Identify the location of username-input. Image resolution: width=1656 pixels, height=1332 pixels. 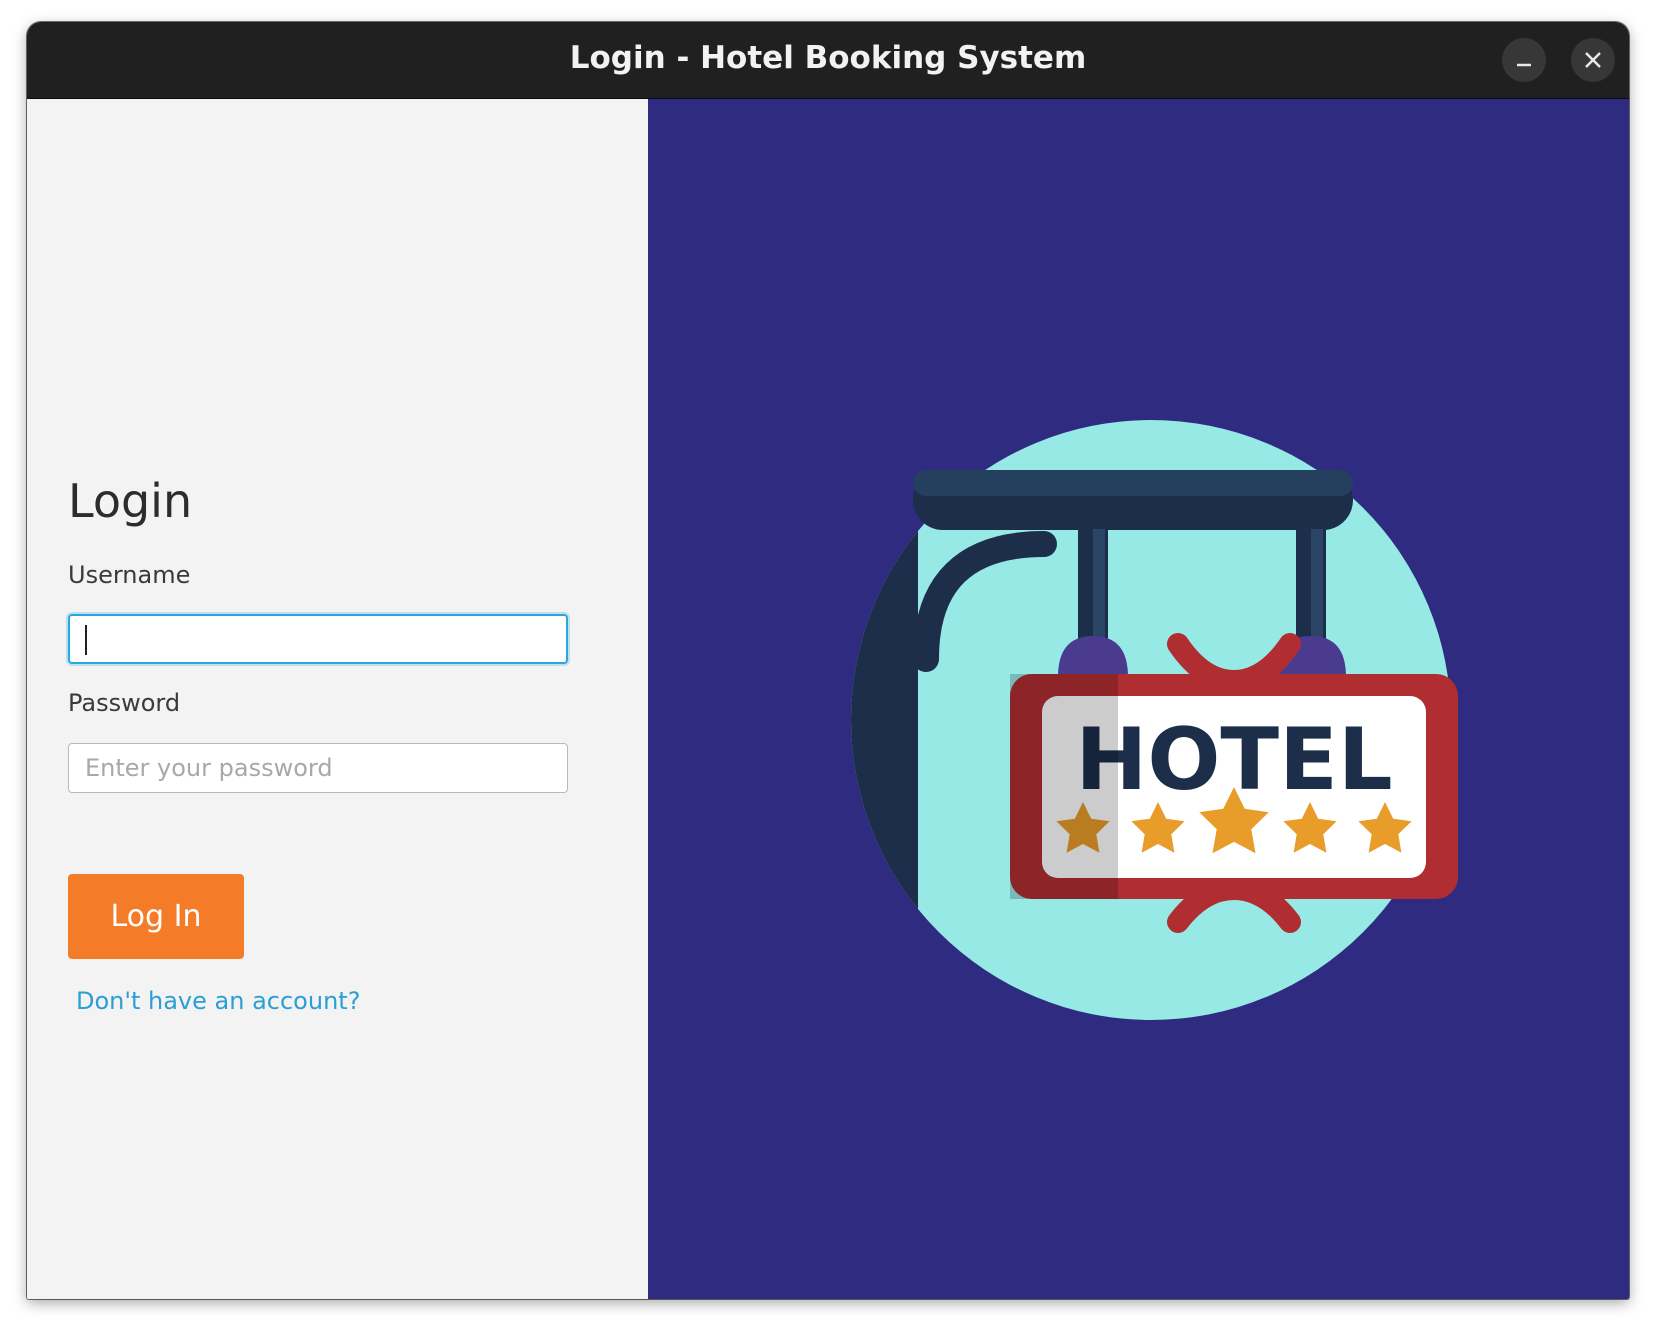
(318, 639).